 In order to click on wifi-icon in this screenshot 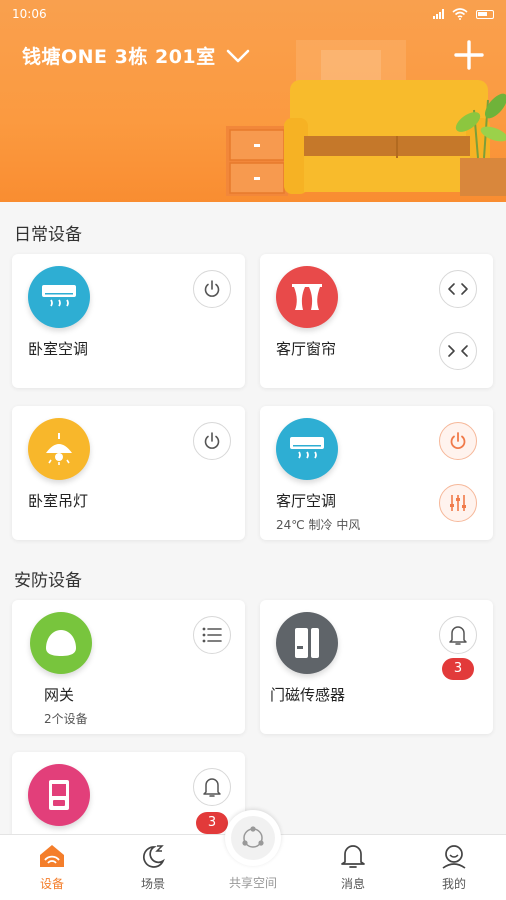, I will do `click(460, 14)`.